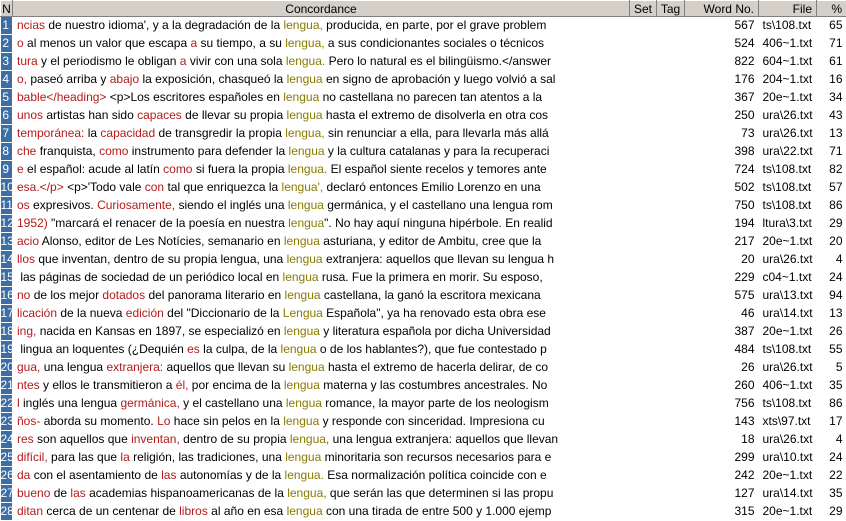 The image size is (846, 521). Describe the element at coordinates (722, 278) in the screenshot. I see `word-no-cell: 229` at that location.